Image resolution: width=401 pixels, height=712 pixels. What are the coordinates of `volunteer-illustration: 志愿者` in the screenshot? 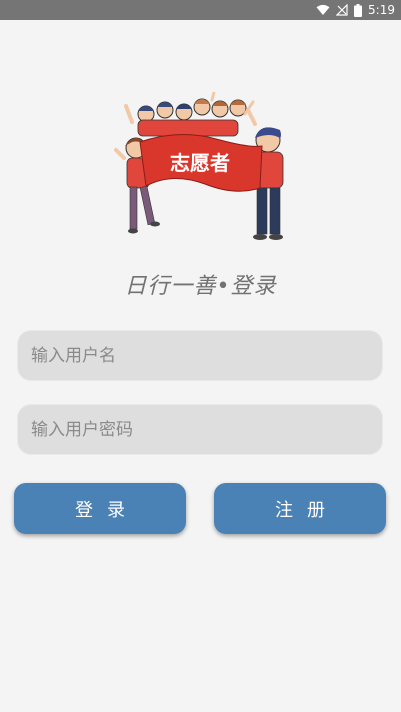 It's located at (201, 167).